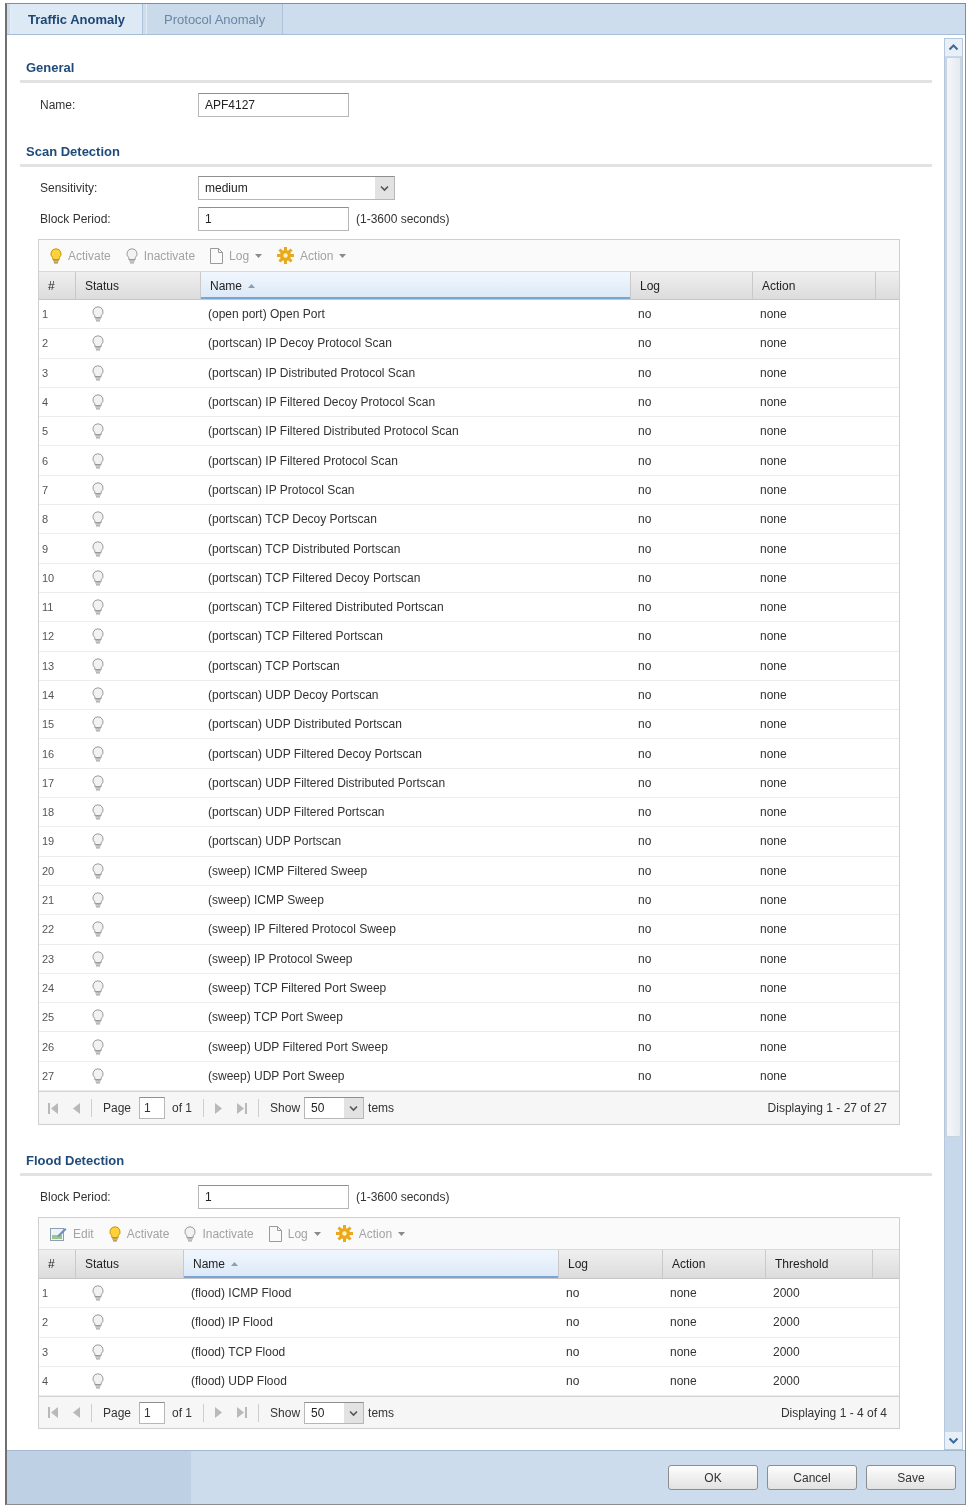  Describe the element at coordinates (296, 813) in the screenshot. I see `table-cell-text: (portscan) UDP Filtered Portscan` at that location.